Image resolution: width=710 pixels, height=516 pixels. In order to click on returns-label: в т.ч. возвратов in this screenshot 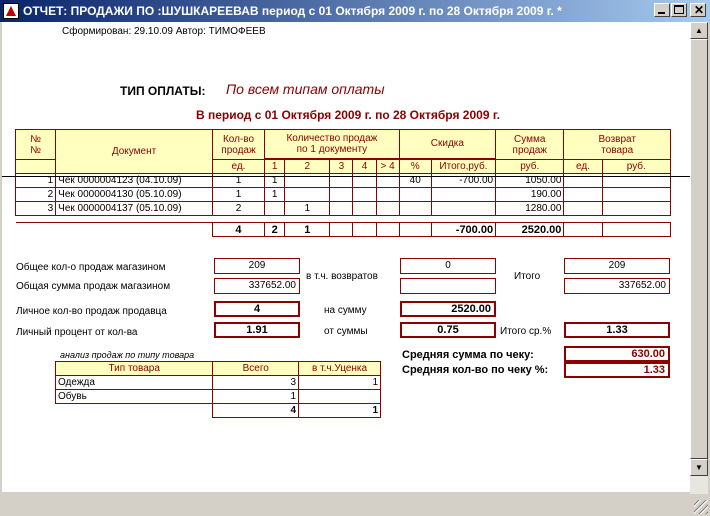, I will do `click(342, 276)`.